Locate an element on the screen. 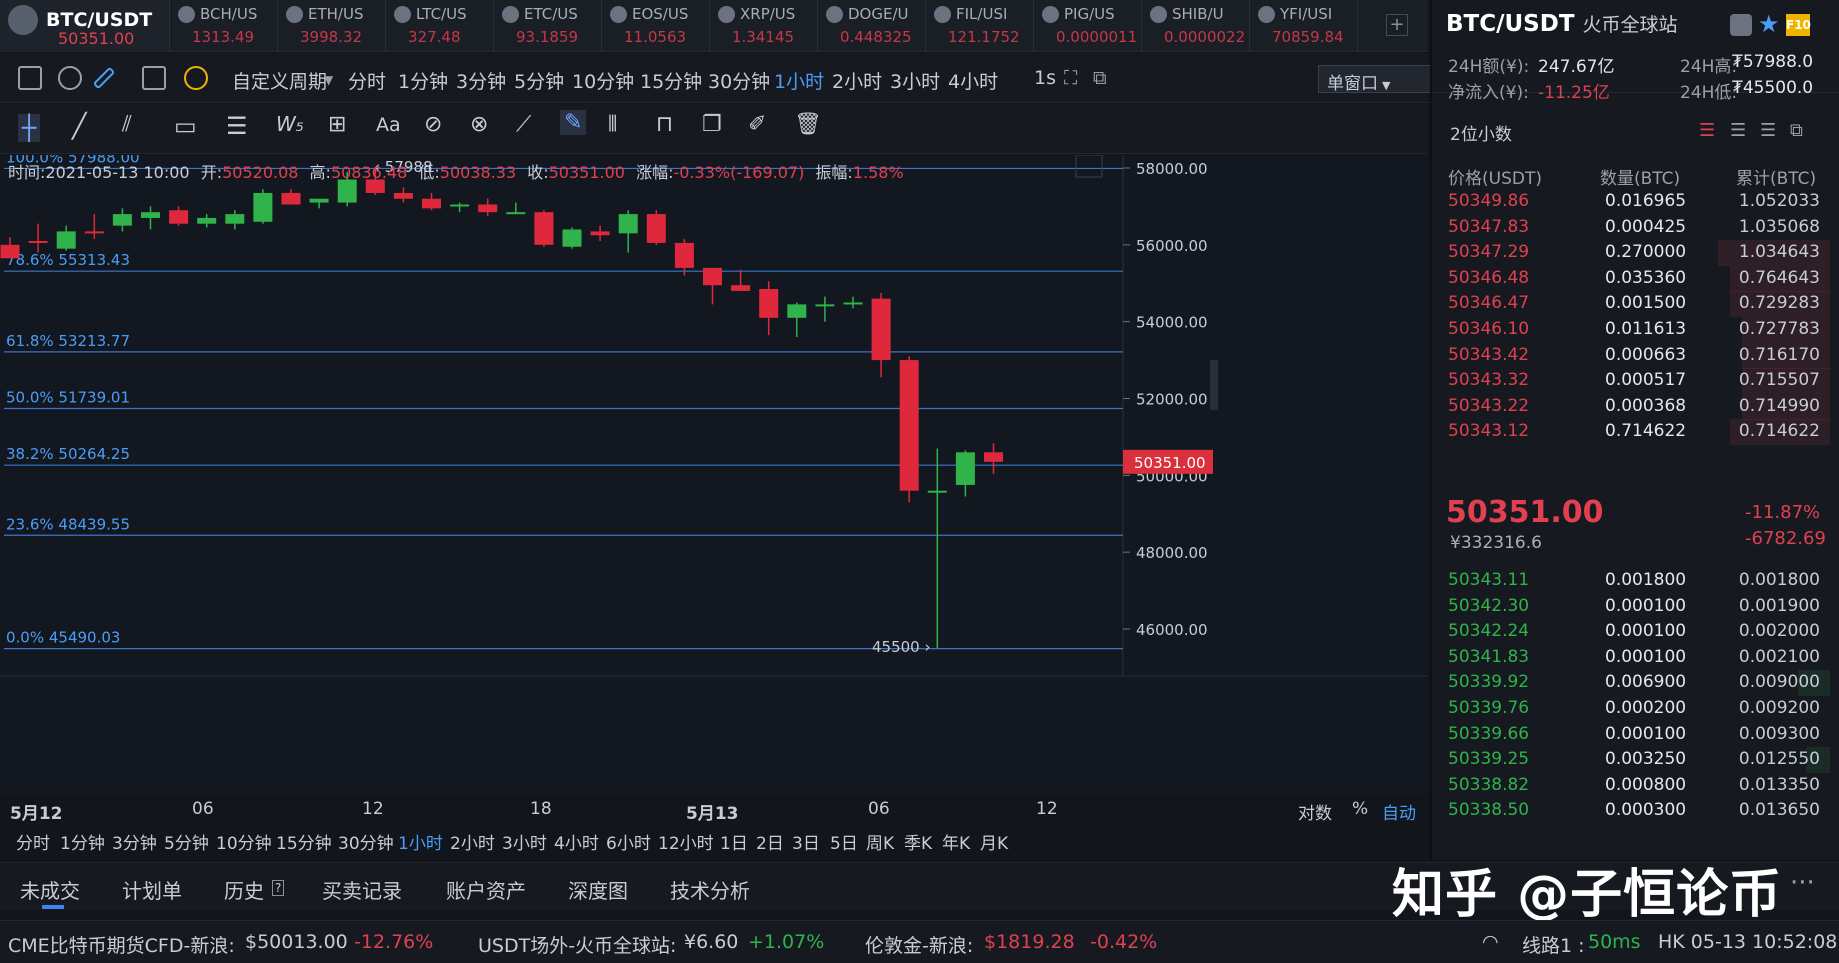  period-bar-item-3: 5分钟 is located at coordinates (186, 841).